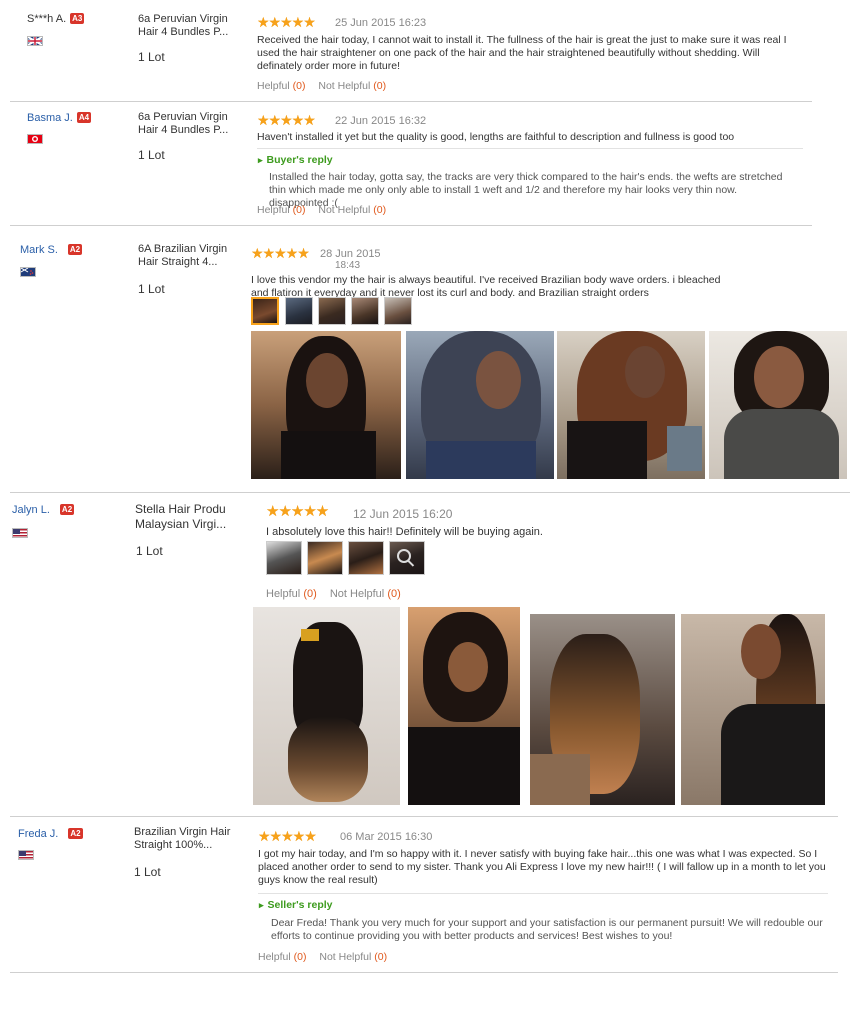  I want to click on reviewer-name-text: Jalyn L., so click(31, 510).